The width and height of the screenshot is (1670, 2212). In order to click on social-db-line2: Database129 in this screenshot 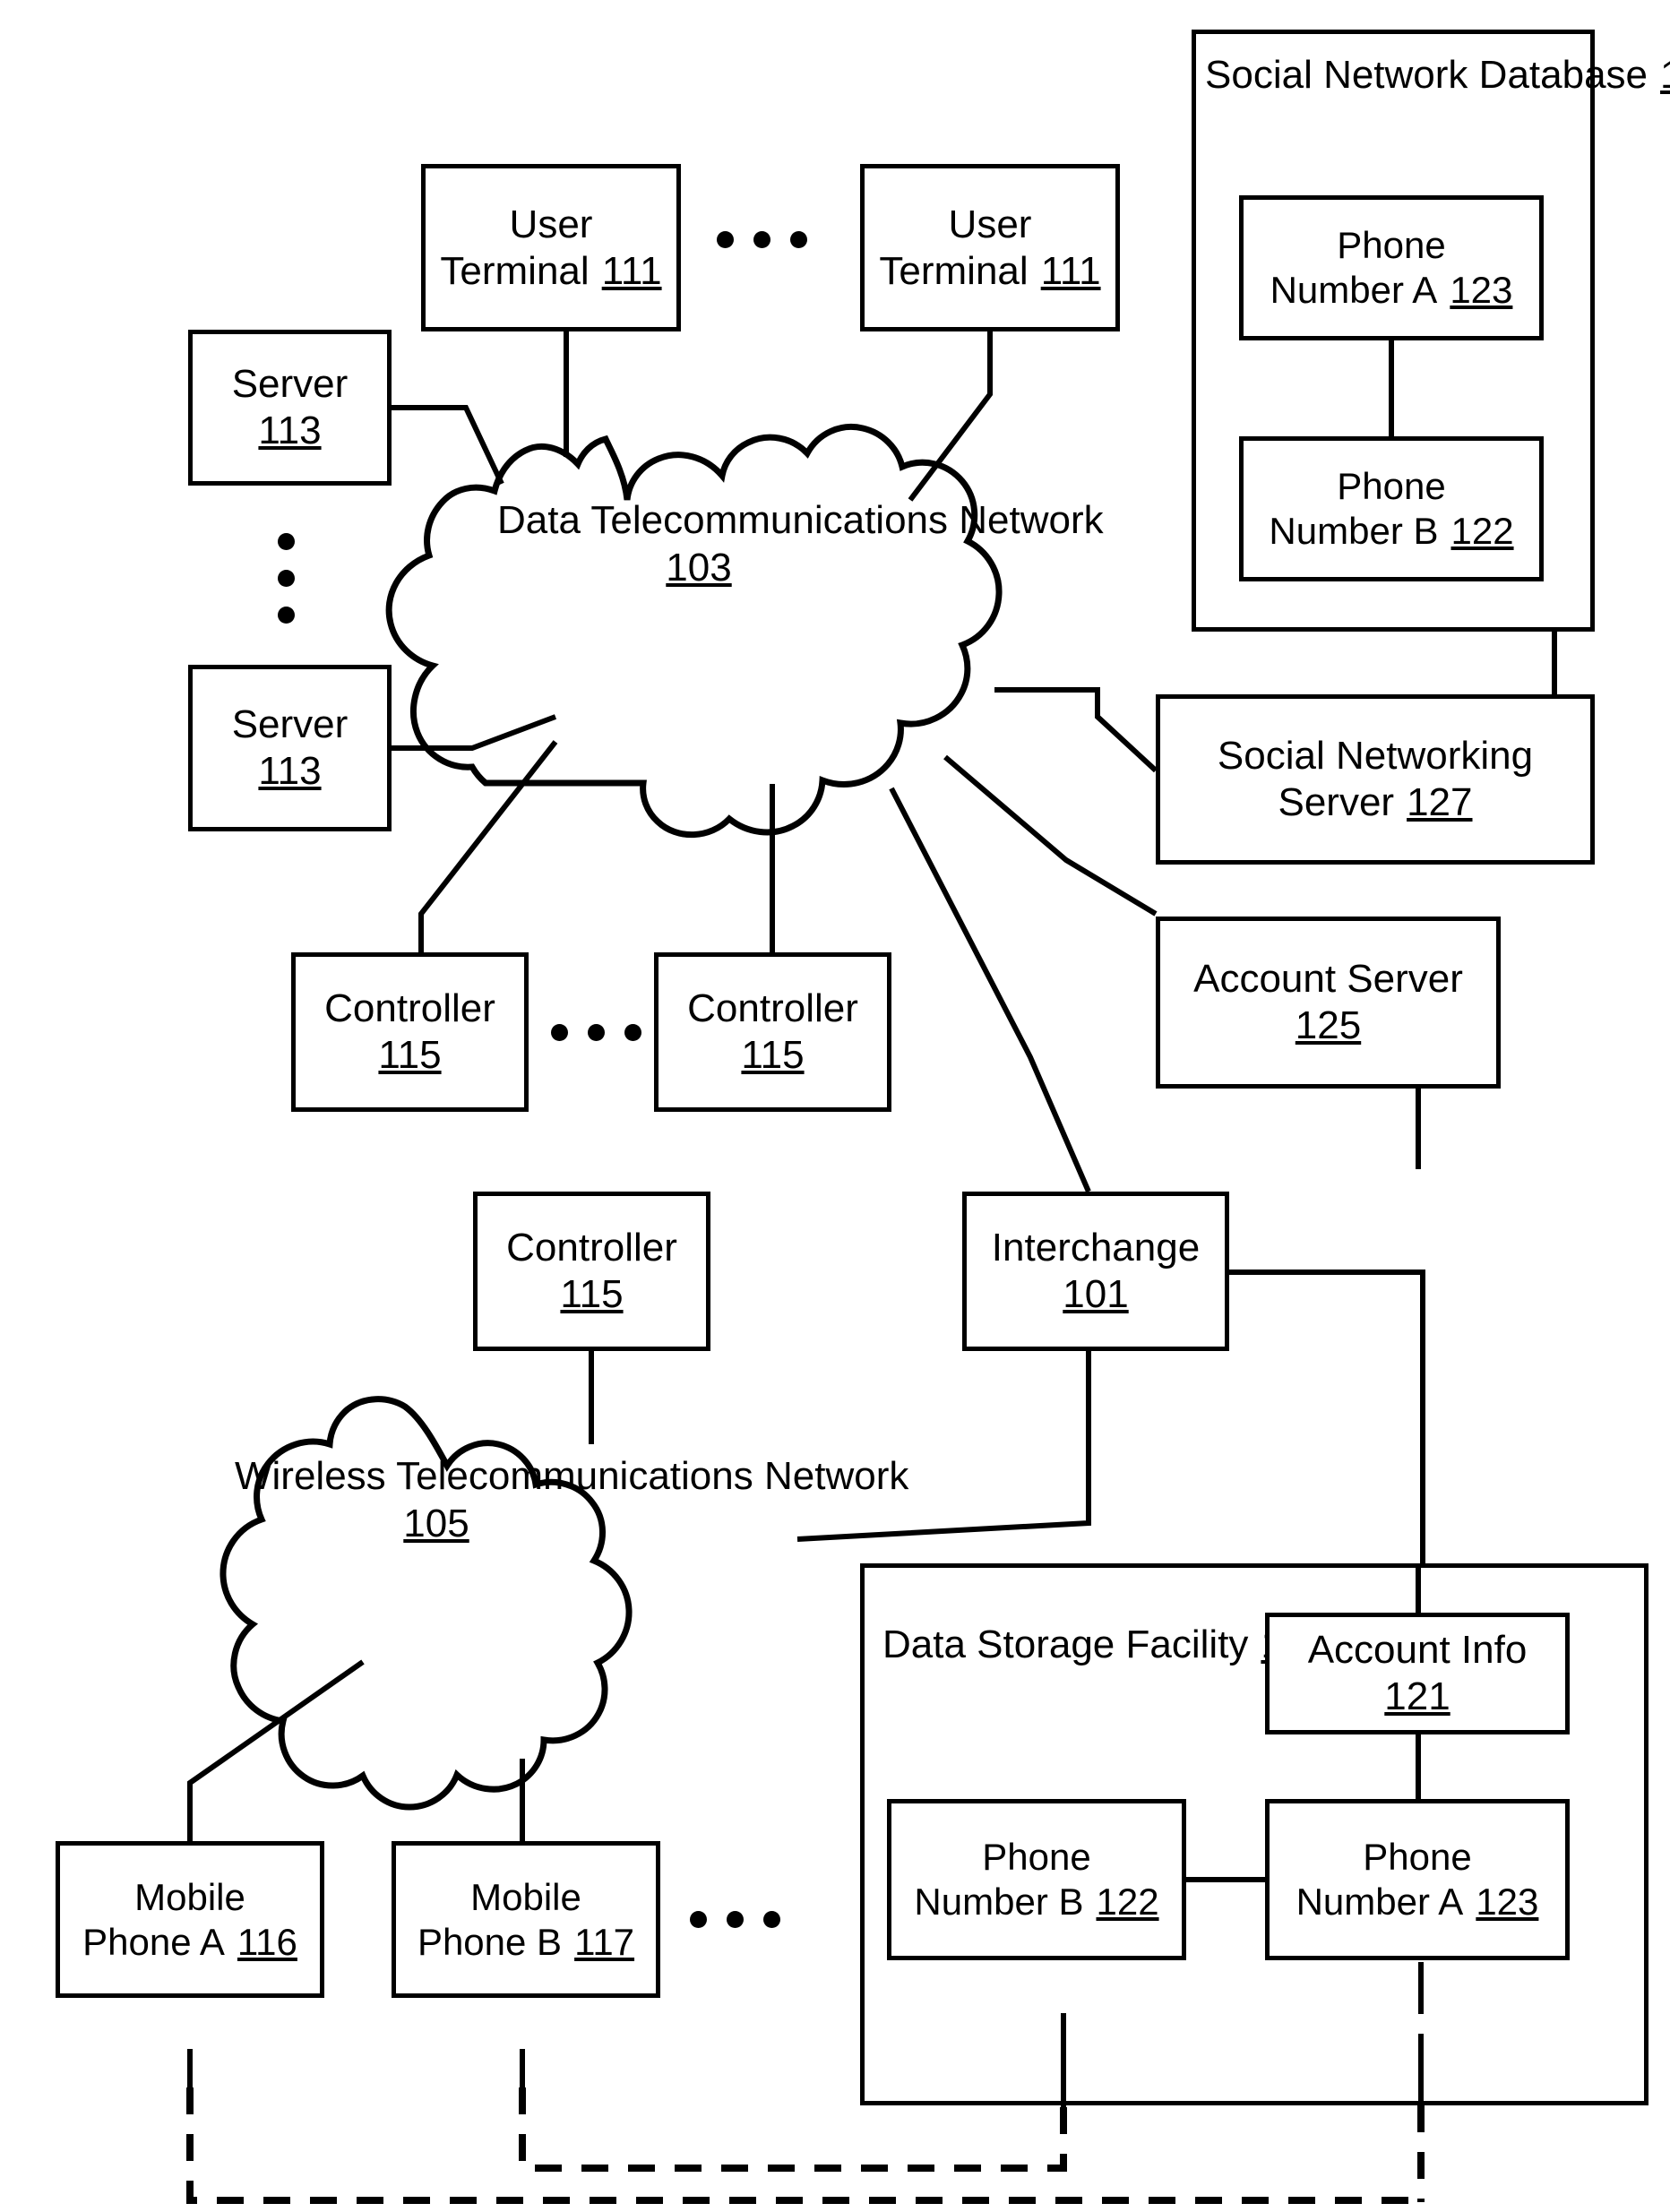, I will do `click(1574, 75)`.